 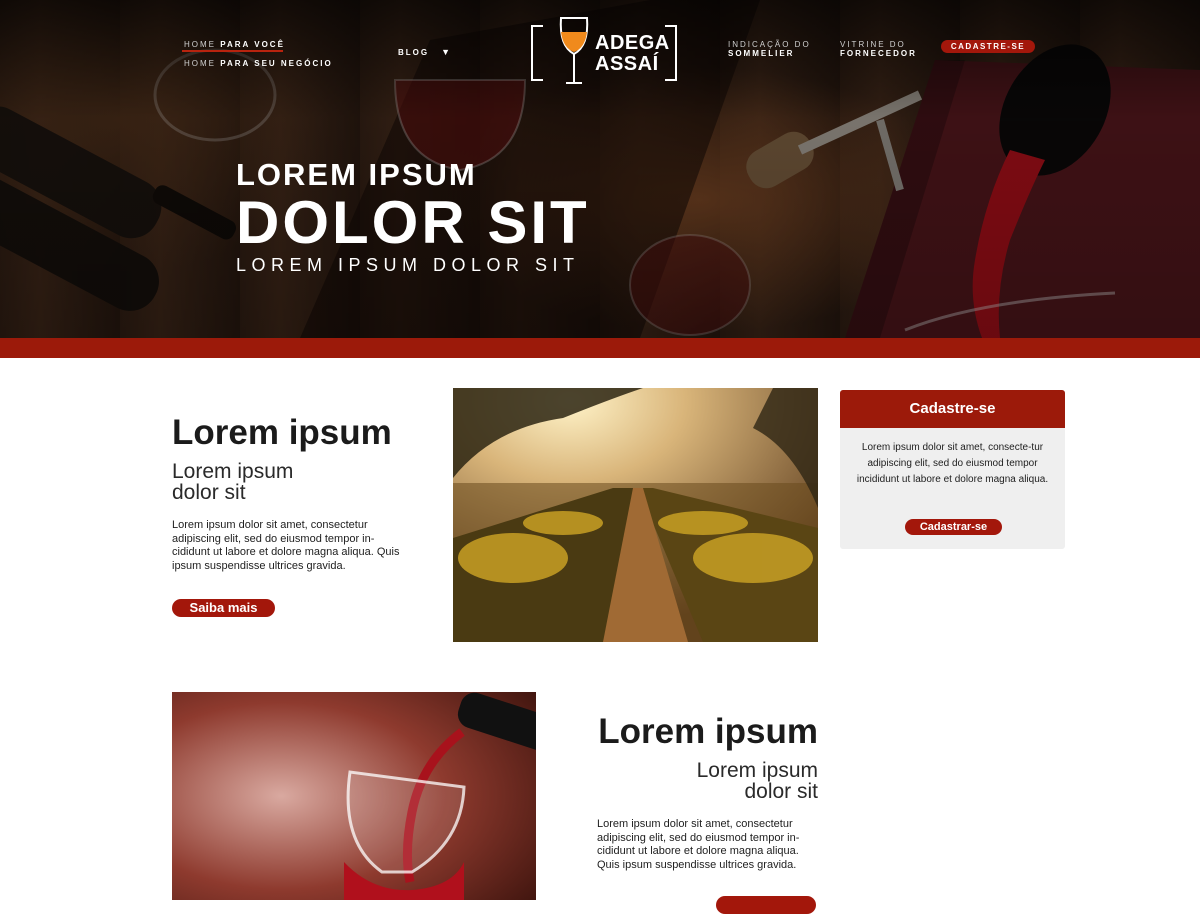 What do you see at coordinates (600, 348) in the screenshot?
I see `hero-accent-band` at bounding box center [600, 348].